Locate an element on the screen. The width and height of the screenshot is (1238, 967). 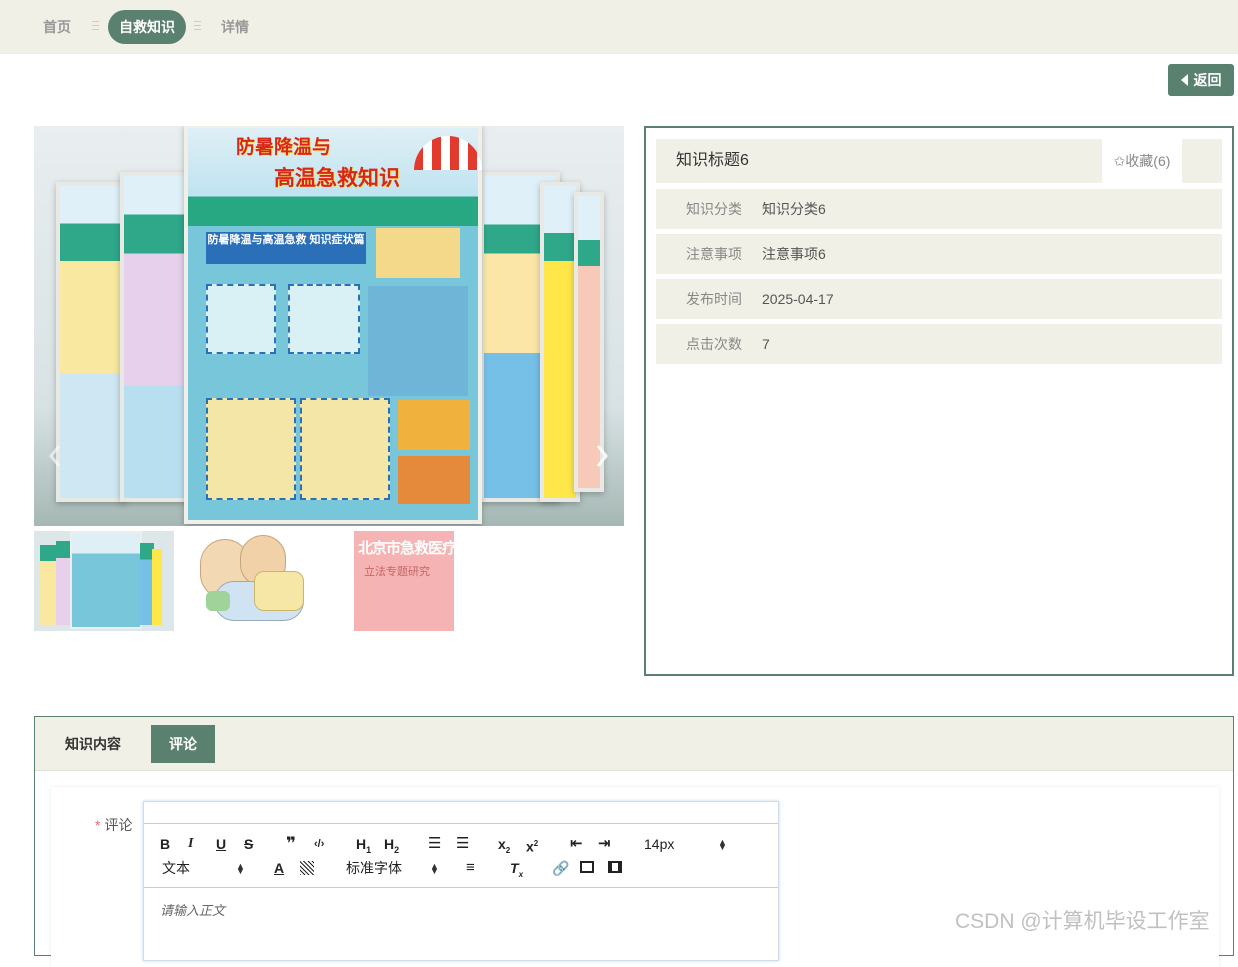
indent-icon: ⇥ is located at coordinates (604, 844).